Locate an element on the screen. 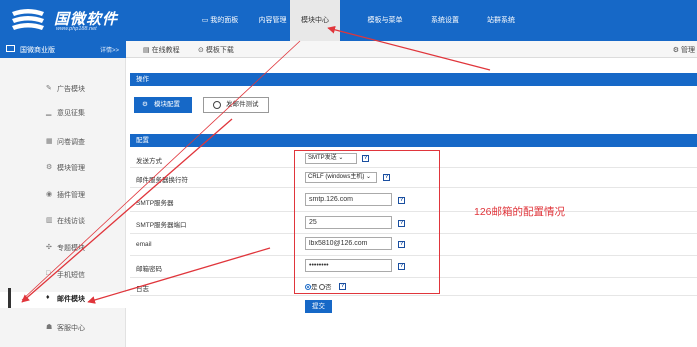 Image resolution: width=697 pixels, height=347 pixels. plugin-icon: ◉ is located at coordinates (49, 194).